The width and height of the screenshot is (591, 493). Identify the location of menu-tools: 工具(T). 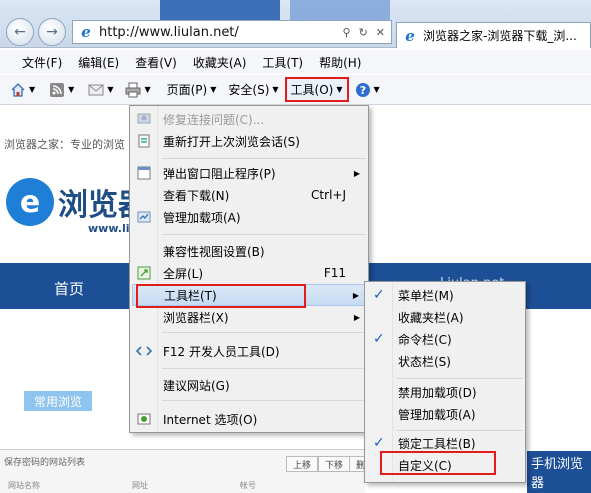
(282, 62).